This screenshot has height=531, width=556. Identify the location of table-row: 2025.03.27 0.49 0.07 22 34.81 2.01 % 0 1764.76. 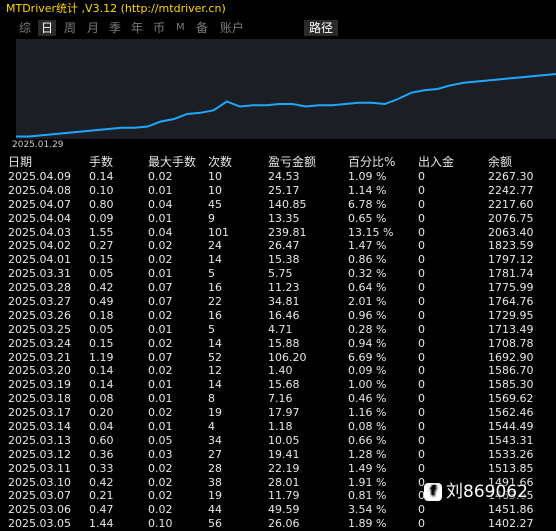
(278, 302).